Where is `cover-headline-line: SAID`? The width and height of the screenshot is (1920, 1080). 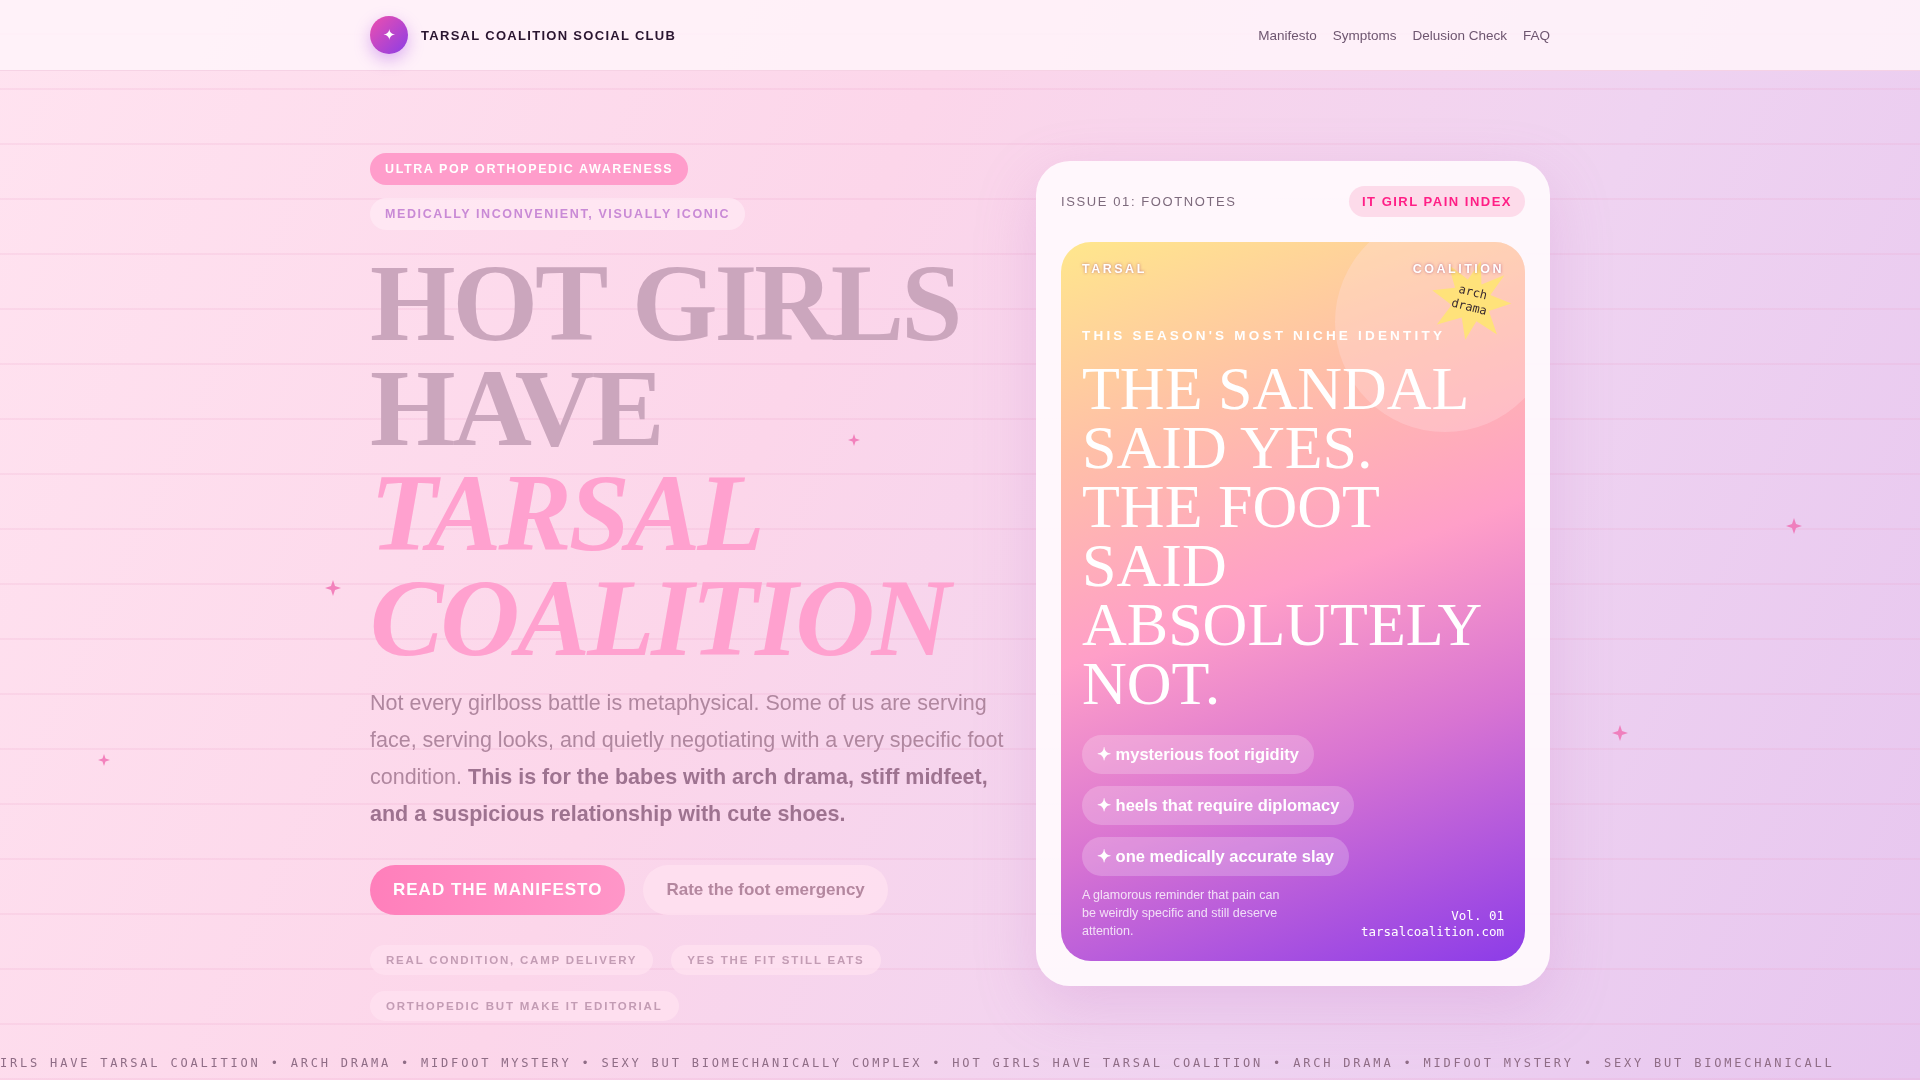
cover-headline-line: SAID is located at coordinates (1155, 565).